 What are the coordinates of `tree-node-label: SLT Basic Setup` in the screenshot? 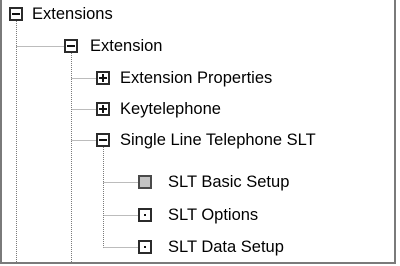 It's located at (228, 182).